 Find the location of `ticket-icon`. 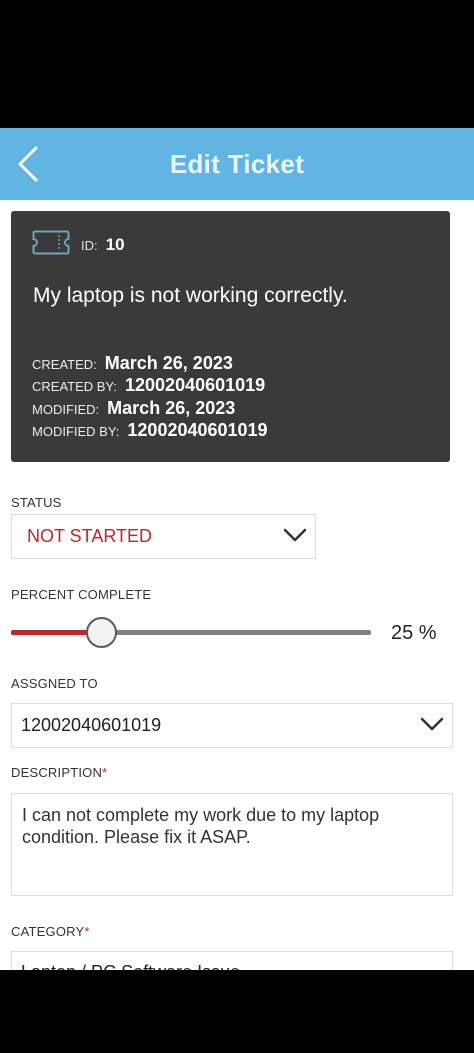

ticket-icon is located at coordinates (51, 242).